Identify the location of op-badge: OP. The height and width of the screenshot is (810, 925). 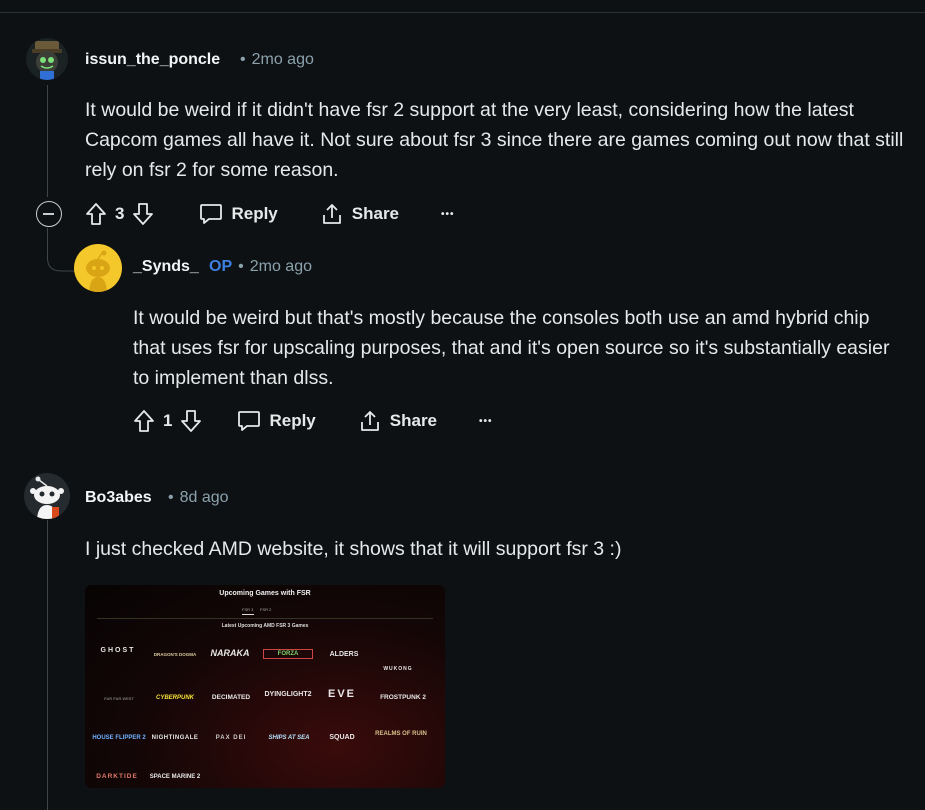
(221, 266).